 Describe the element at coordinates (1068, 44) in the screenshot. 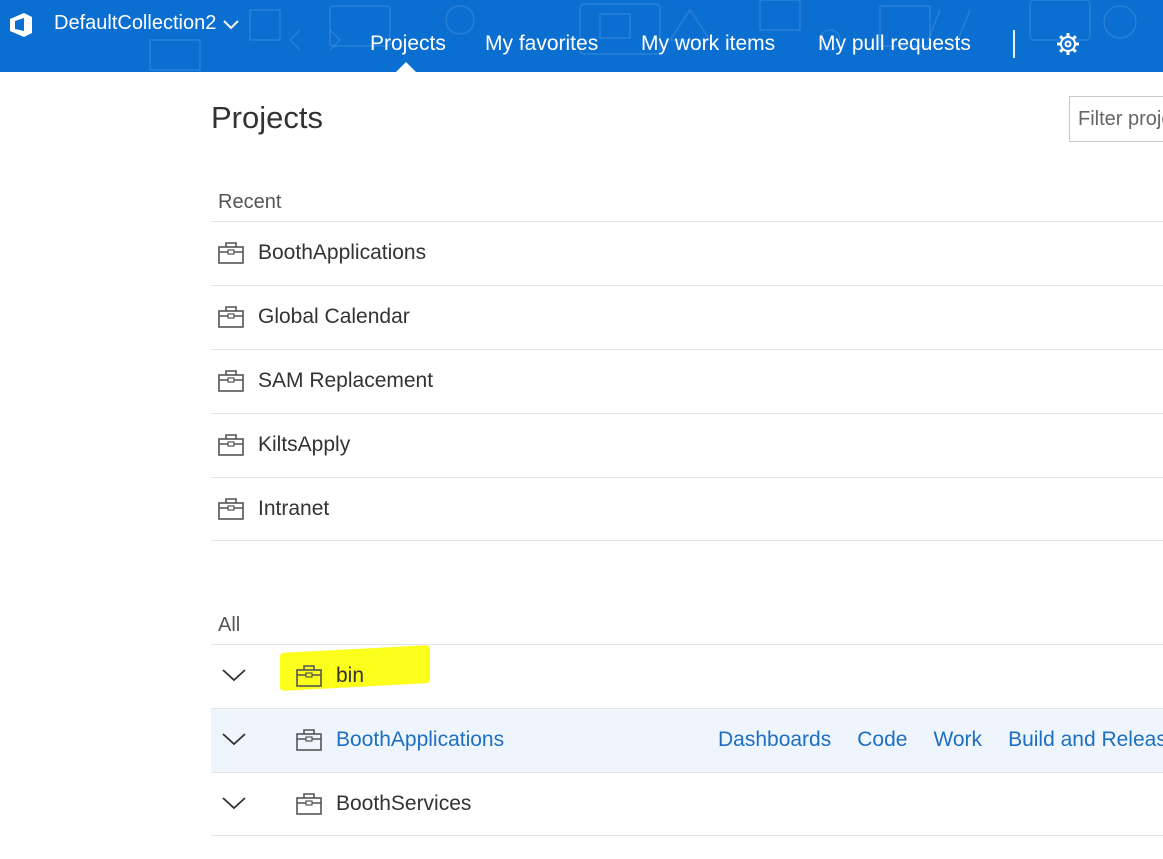

I see `gear-icon` at that location.